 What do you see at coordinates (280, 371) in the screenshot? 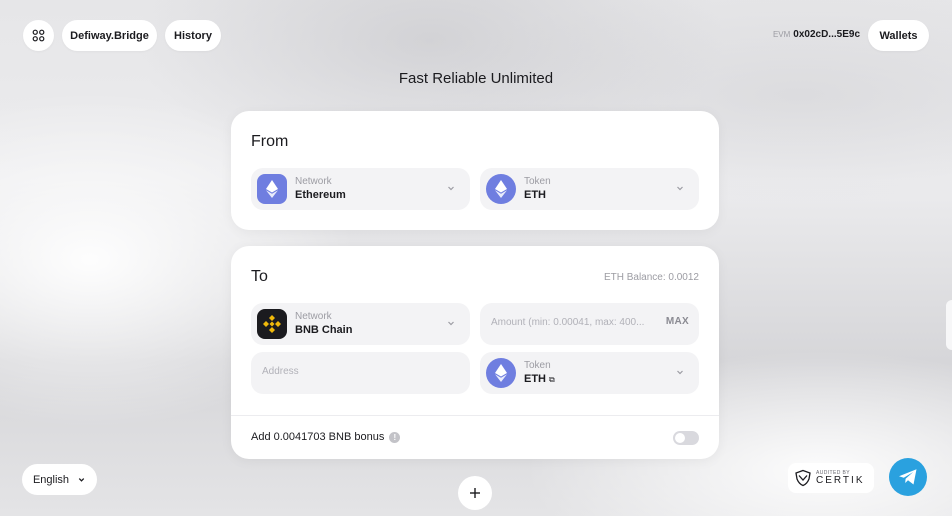
I see `address-input: Address` at bounding box center [280, 371].